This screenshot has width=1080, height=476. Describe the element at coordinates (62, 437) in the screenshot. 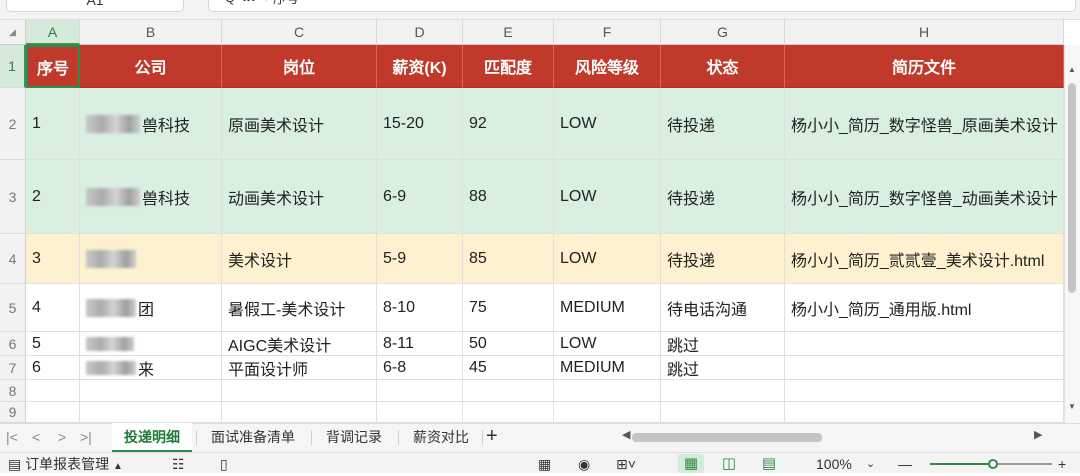

I see `next-sheet-icon: >` at that location.